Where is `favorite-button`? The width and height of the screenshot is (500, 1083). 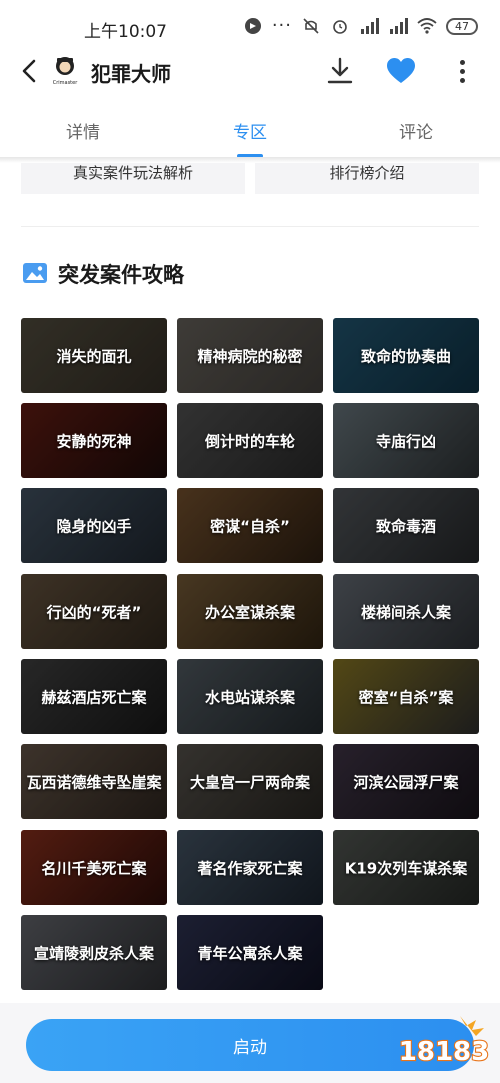
favorite-button is located at coordinates (401, 71).